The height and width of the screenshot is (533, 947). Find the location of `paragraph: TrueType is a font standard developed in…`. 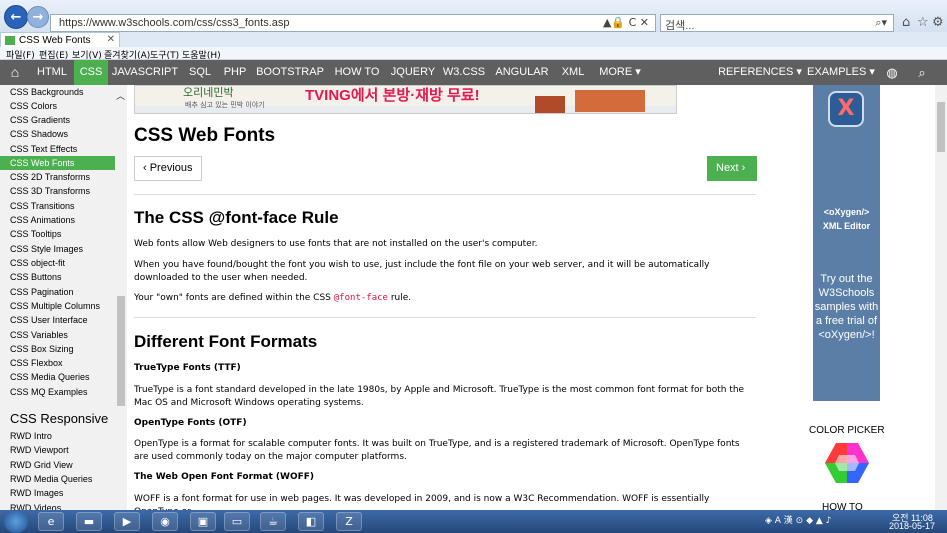

paragraph: TrueType is a font standard developed in… is located at coordinates (439, 396).